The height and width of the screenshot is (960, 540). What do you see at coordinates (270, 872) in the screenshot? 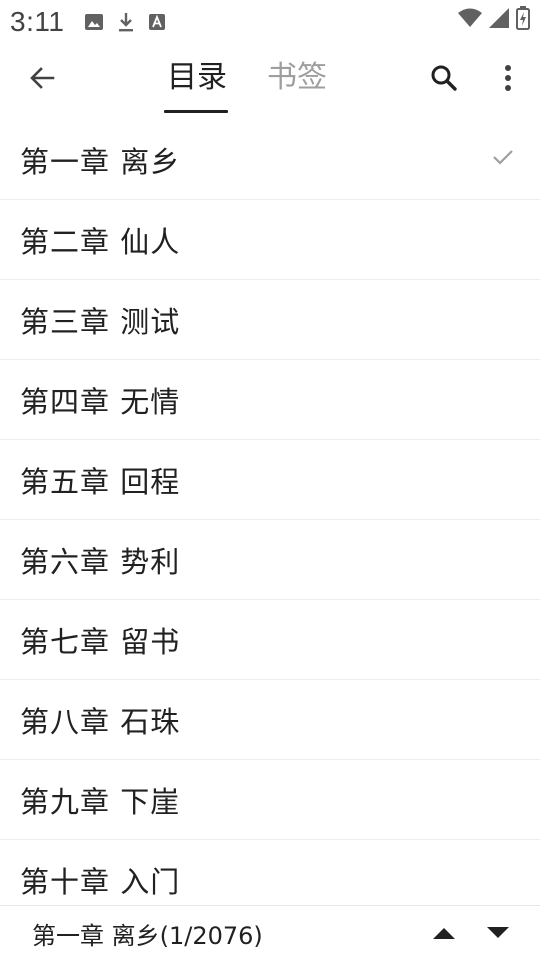
I see `chapter-item: 第十章 入门` at bounding box center [270, 872].